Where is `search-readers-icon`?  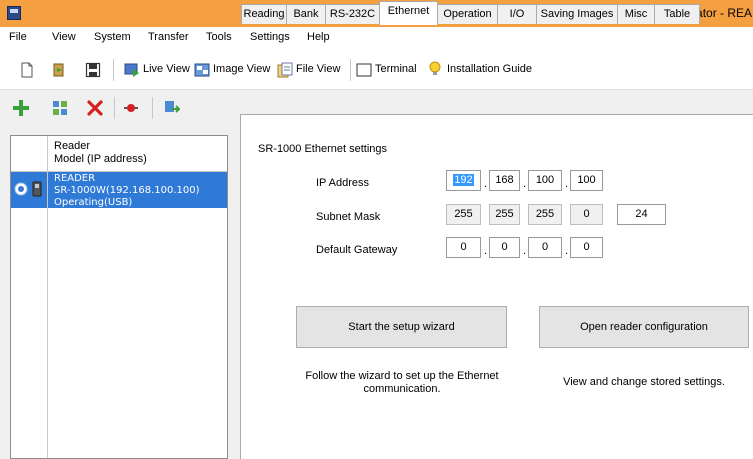 search-readers-icon is located at coordinates (60, 108).